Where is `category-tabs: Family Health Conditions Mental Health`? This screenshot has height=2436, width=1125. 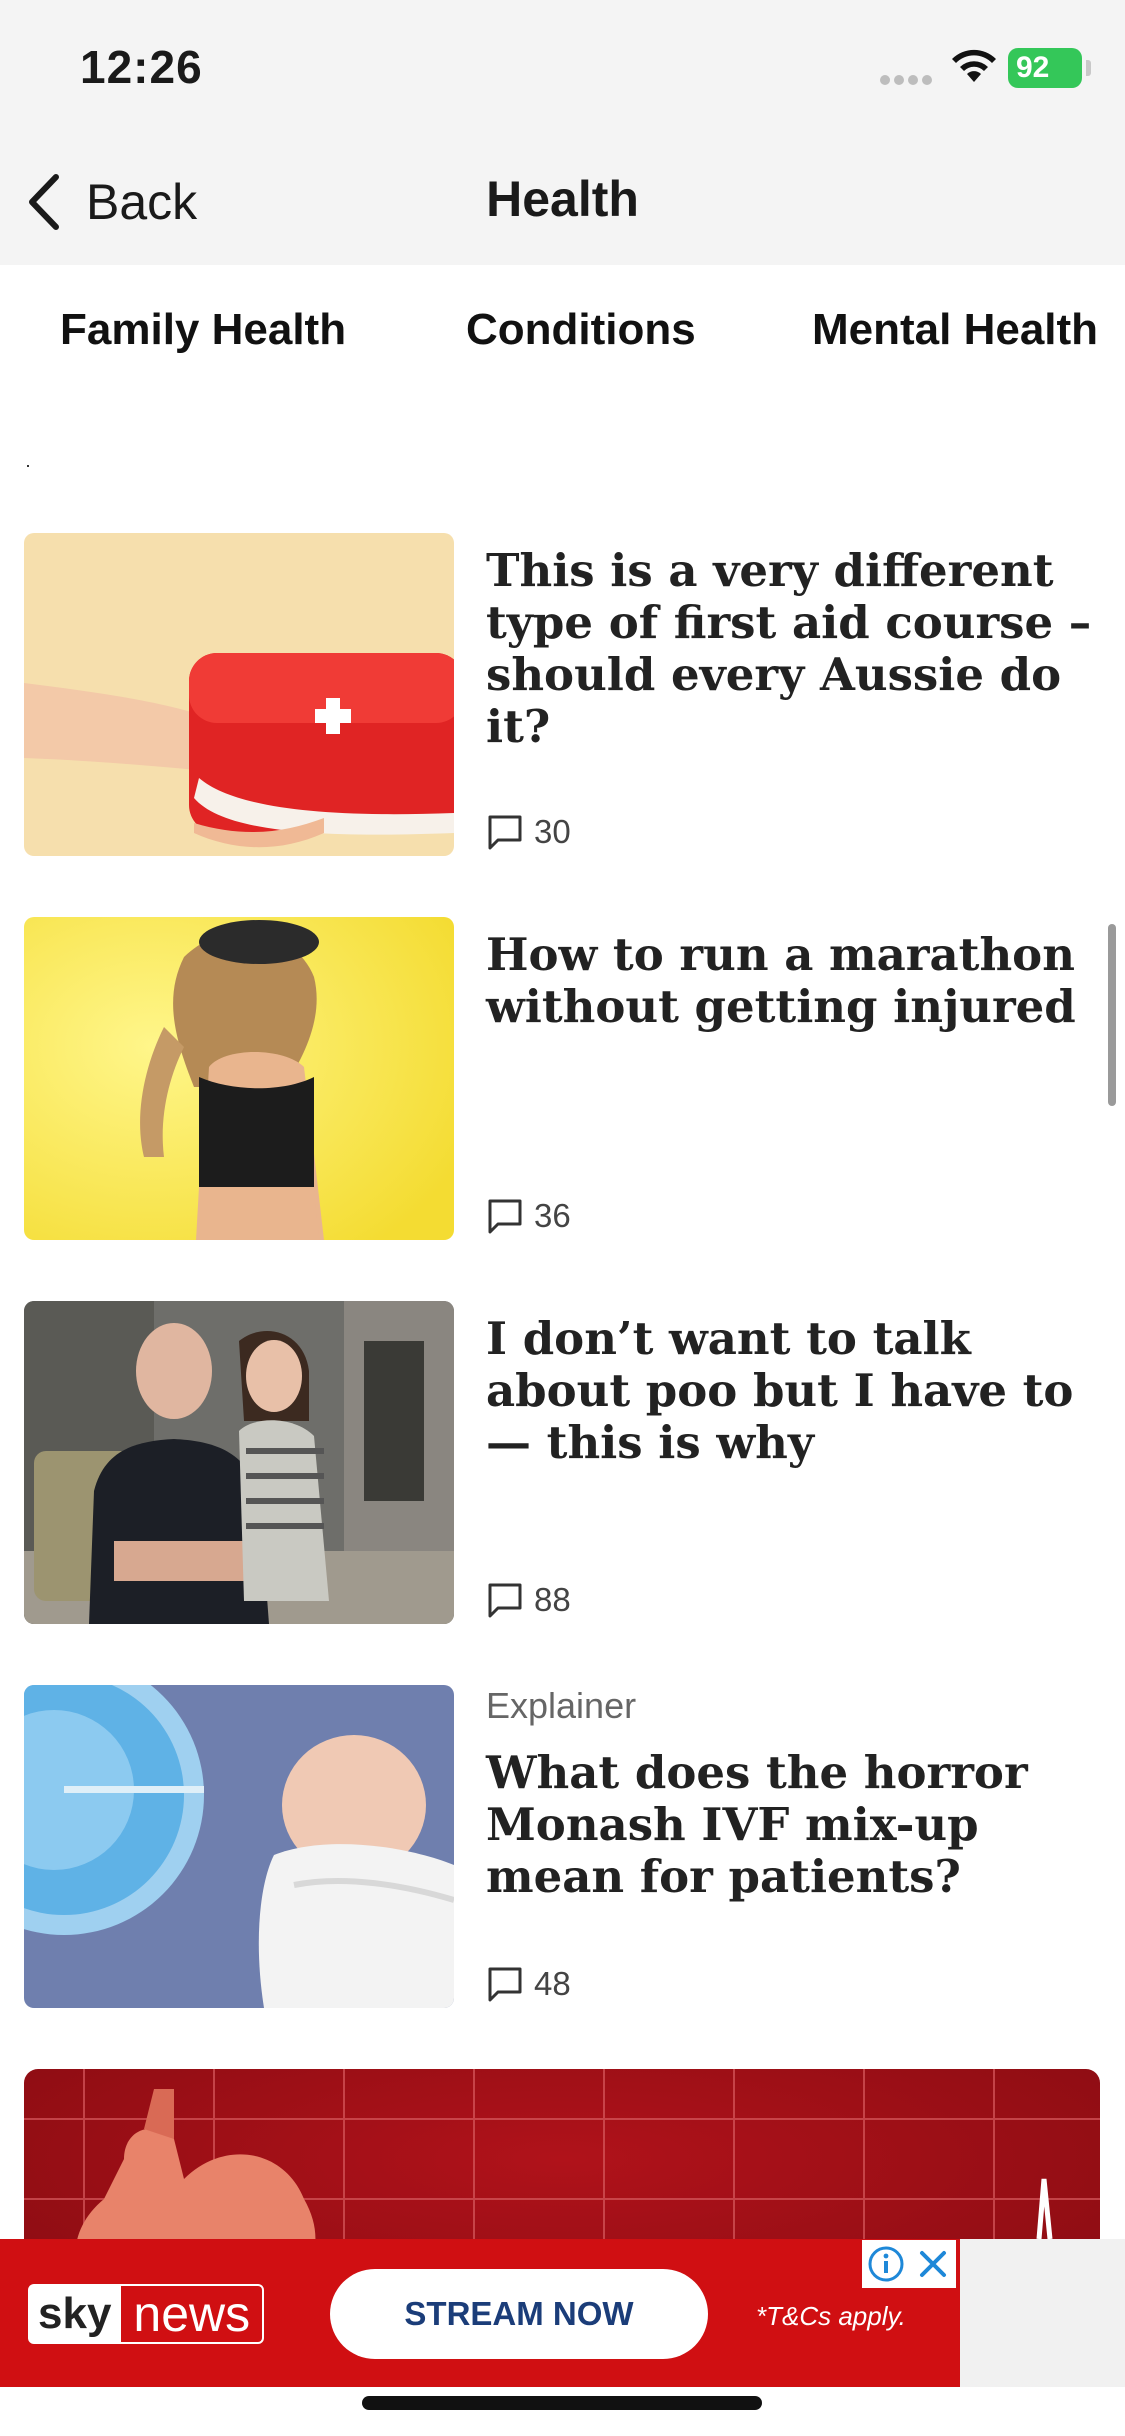
category-tabs: Family Health Conditions Mental Health is located at coordinates (562, 332).